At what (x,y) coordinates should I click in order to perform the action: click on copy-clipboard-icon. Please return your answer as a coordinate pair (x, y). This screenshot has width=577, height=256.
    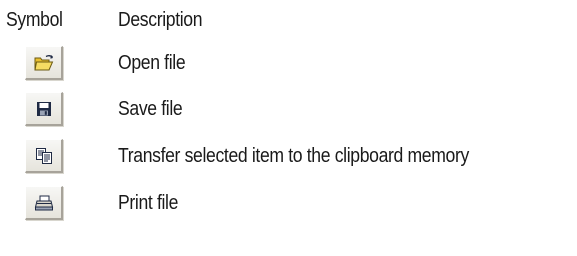
    Looking at the image, I should click on (44, 156).